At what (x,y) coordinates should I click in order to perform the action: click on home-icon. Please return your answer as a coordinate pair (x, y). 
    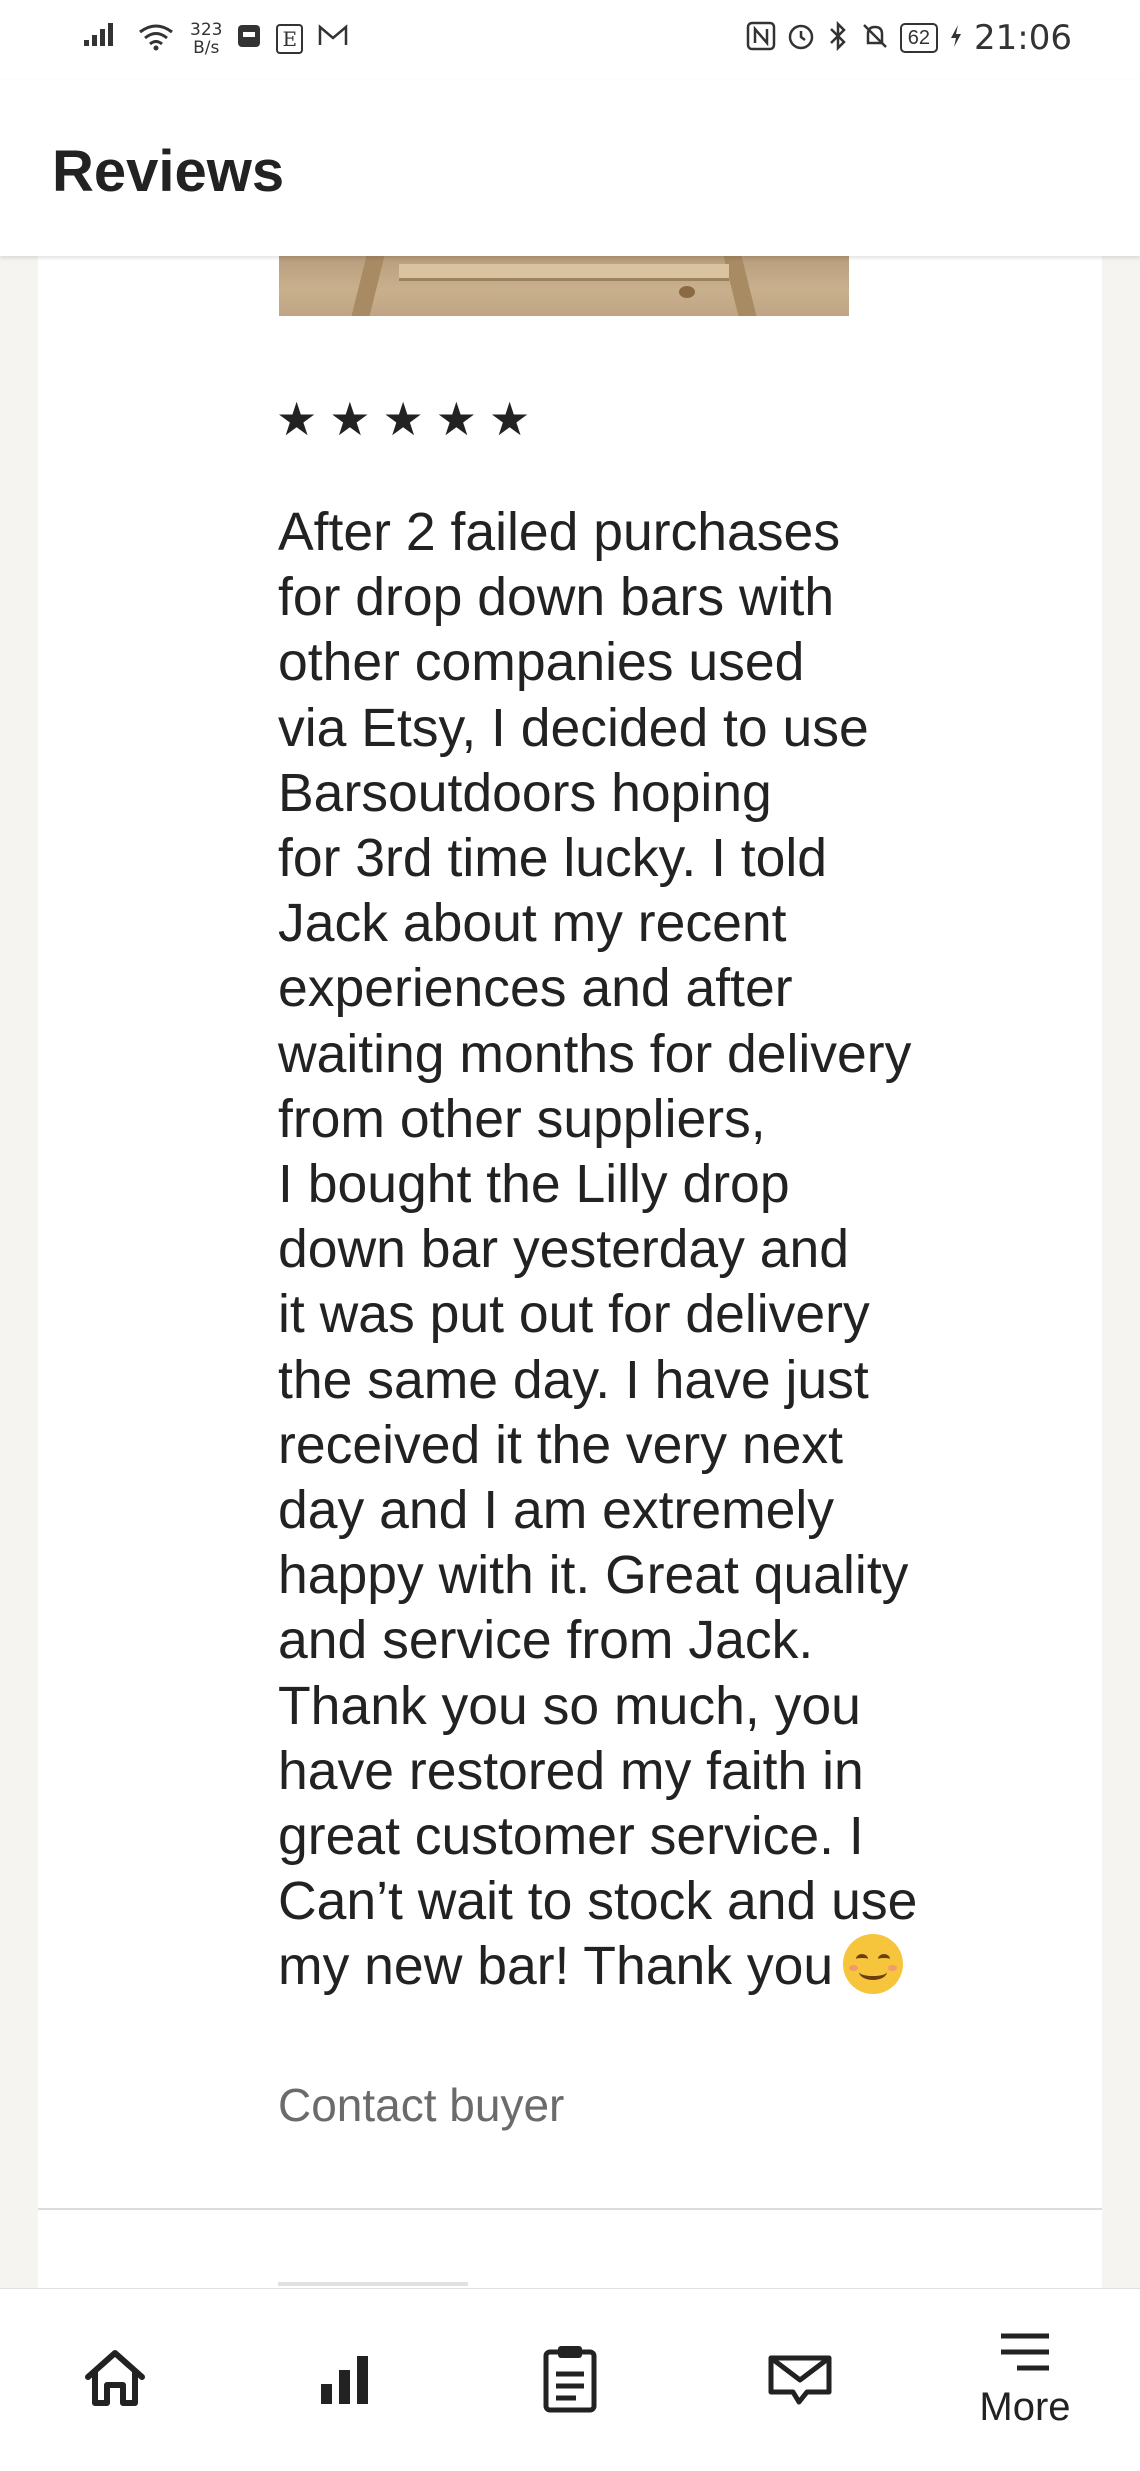
    Looking at the image, I should click on (115, 2380).